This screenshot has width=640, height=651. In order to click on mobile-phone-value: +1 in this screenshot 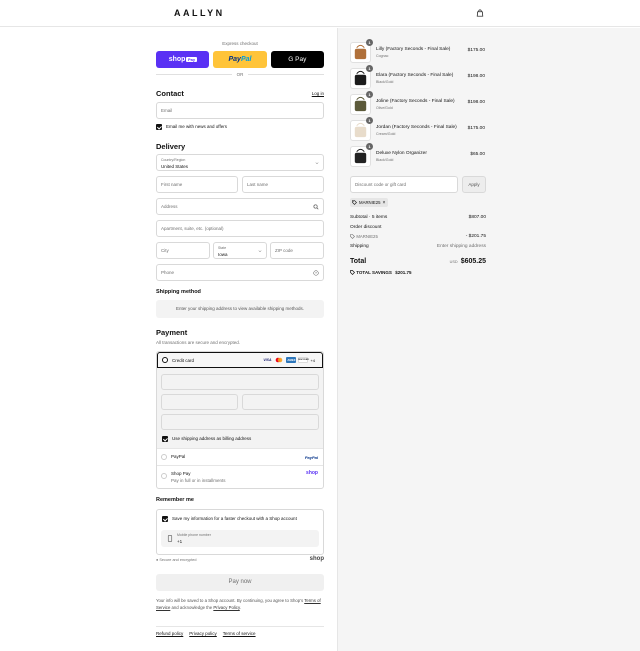, I will do `click(180, 541)`.